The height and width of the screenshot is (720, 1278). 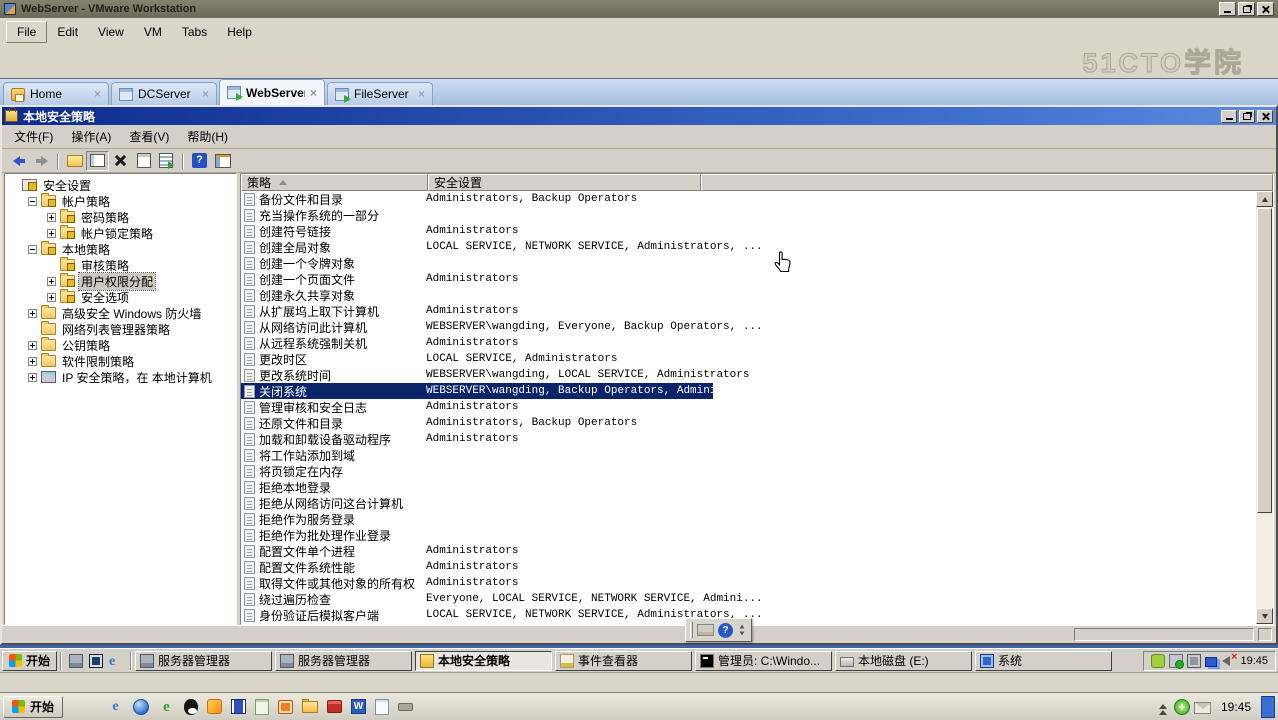 I want to click on menu-item: Tabs, so click(x=194, y=32).